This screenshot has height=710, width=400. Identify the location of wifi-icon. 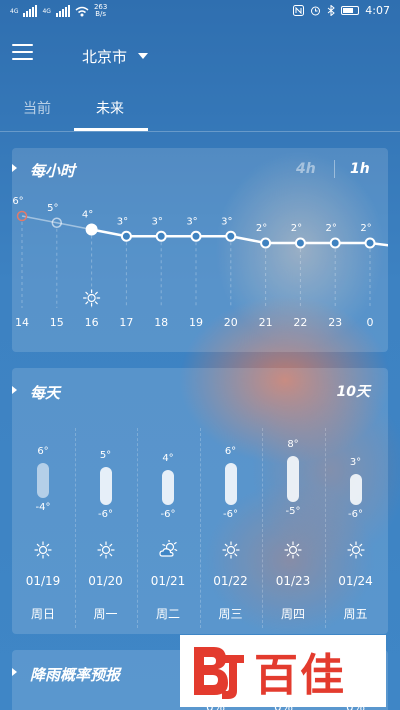
(82, 11).